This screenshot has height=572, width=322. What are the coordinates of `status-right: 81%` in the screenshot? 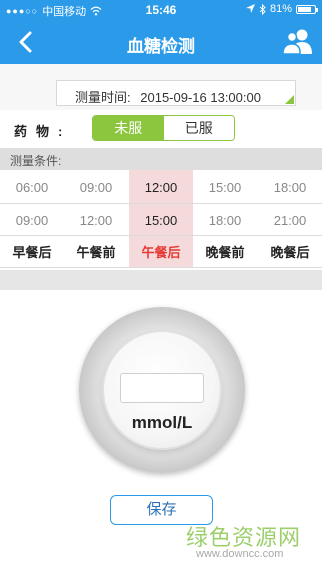 It's located at (281, 9).